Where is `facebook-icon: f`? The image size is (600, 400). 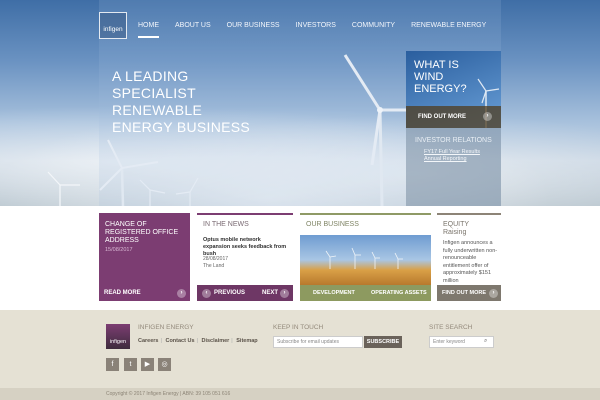 facebook-icon: f is located at coordinates (112, 364).